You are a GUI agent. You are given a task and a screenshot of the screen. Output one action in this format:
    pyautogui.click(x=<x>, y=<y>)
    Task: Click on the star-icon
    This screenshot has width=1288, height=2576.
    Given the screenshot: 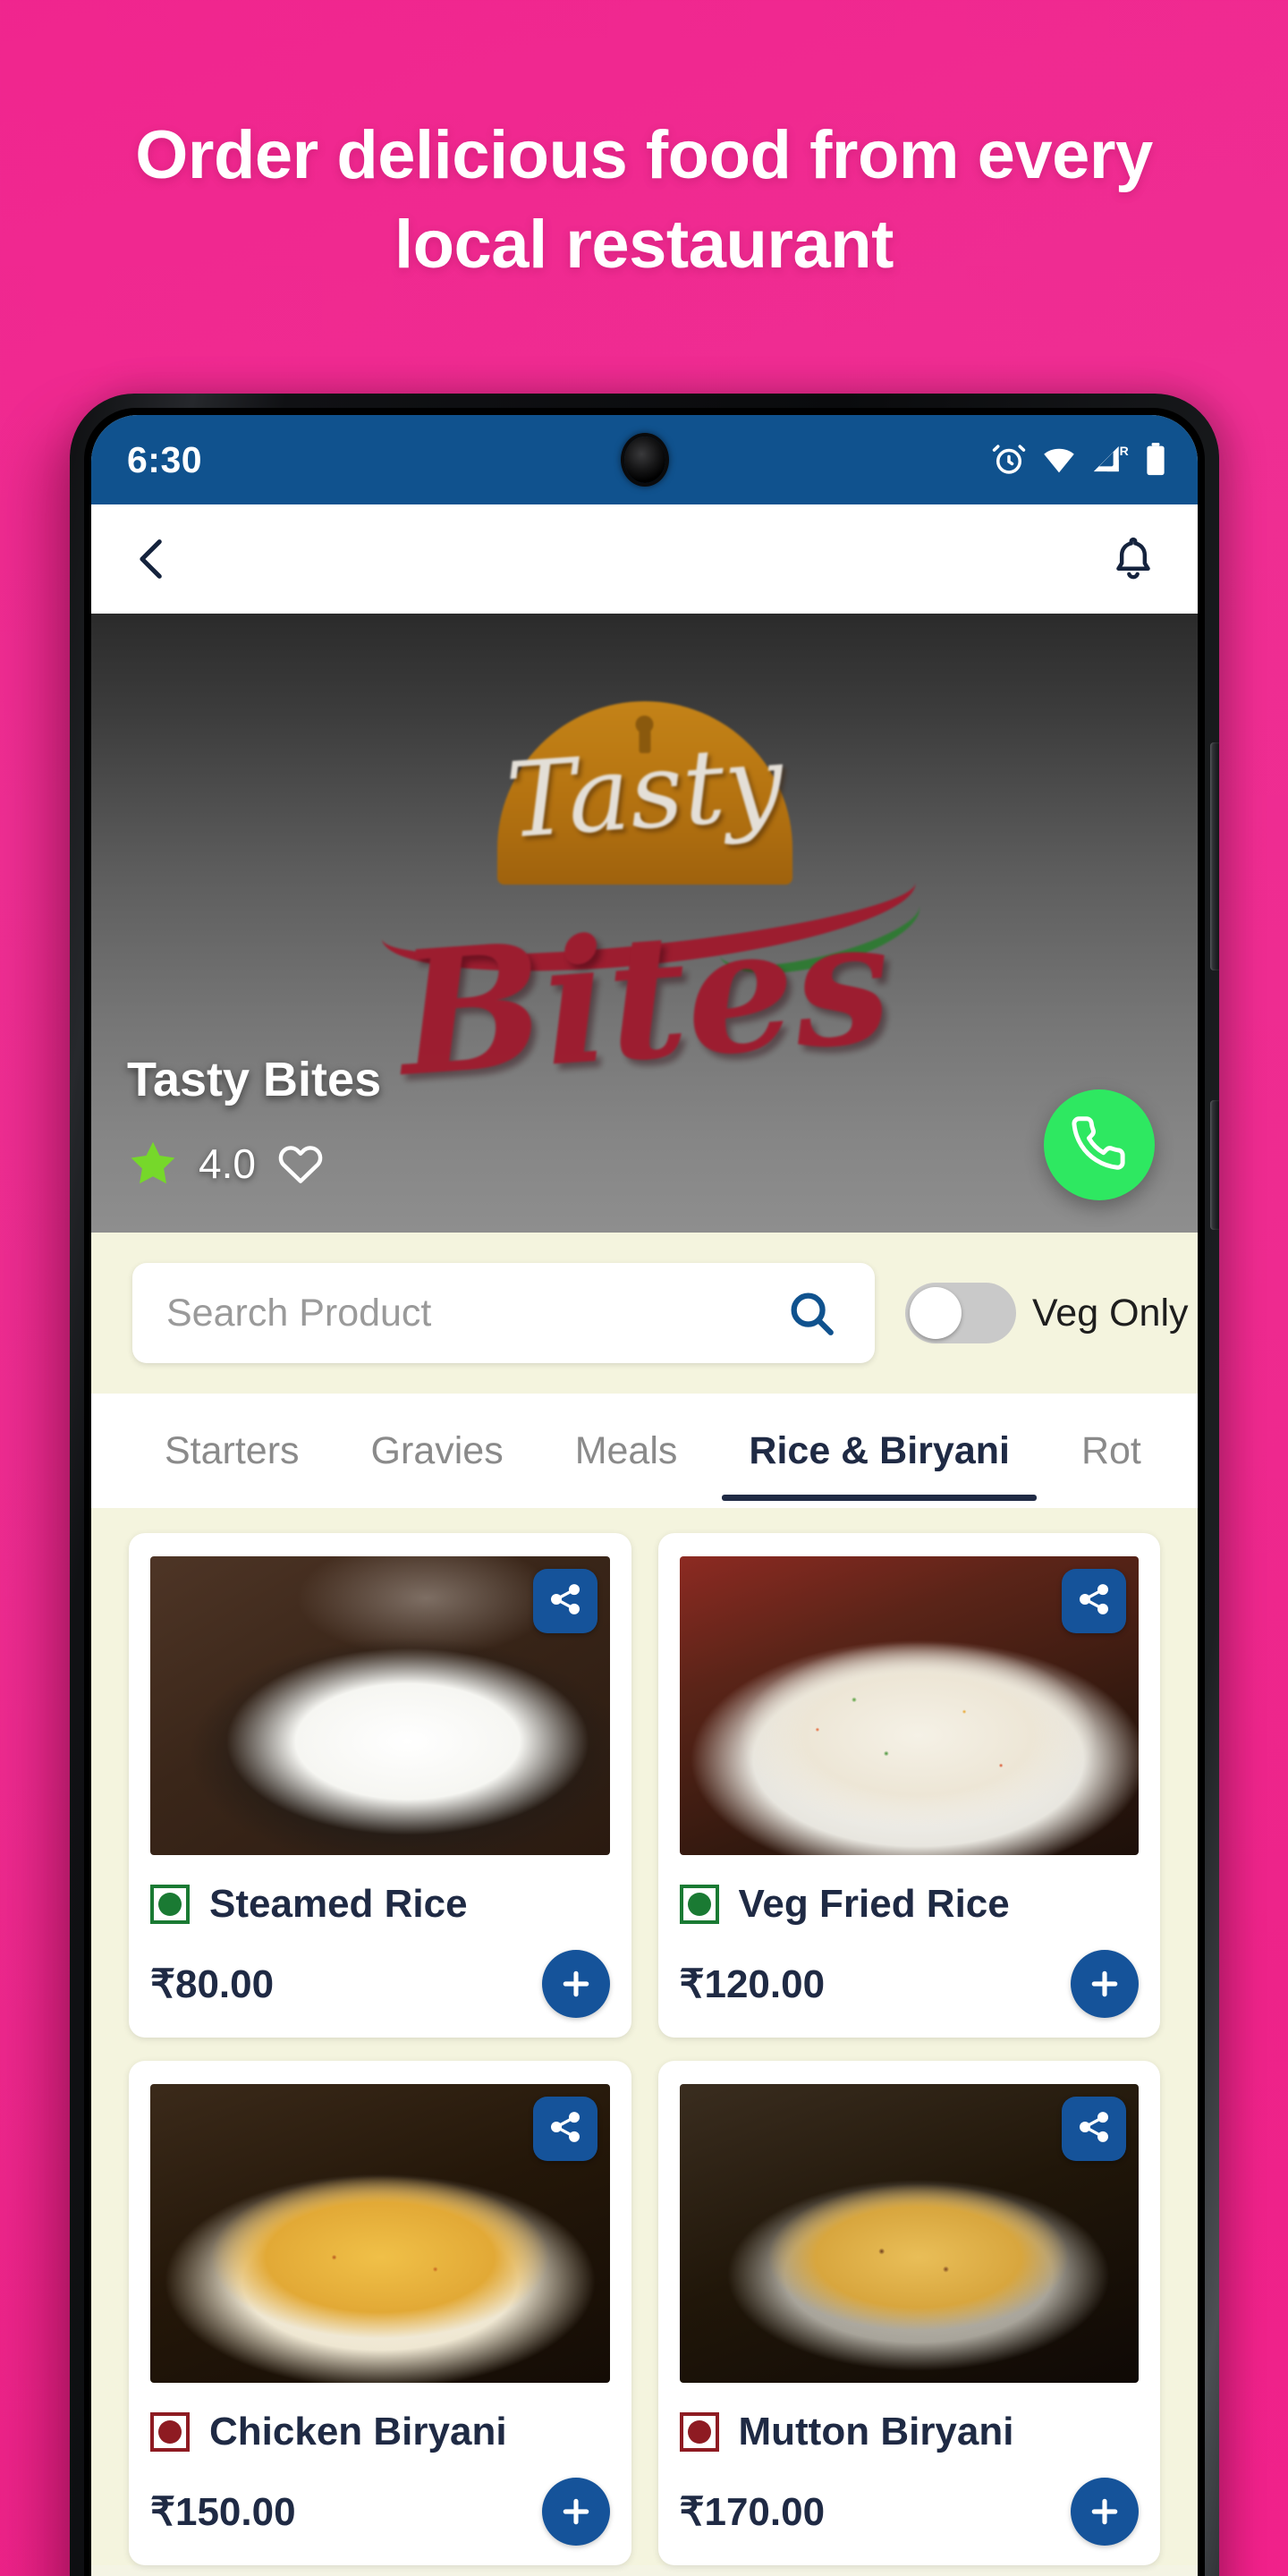 What is the action you would take?
    pyautogui.click(x=153, y=1164)
    